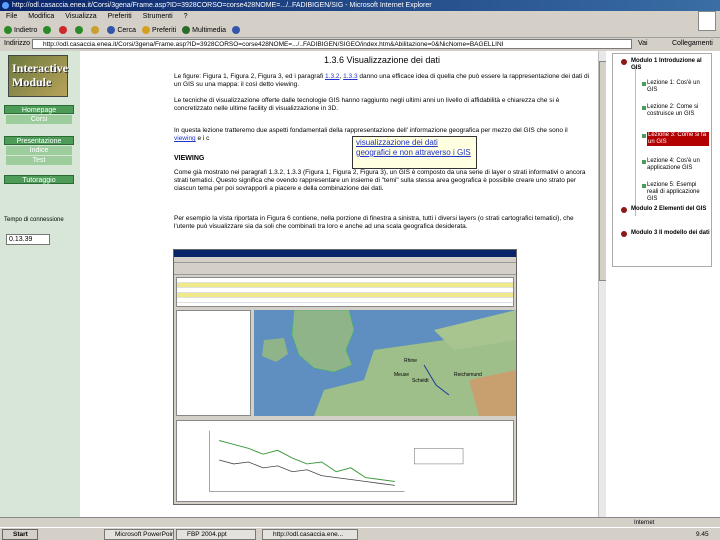 Image resolution: width=720 pixels, height=540 pixels. What do you see at coordinates (158, 16) in the screenshot?
I see `menu-tools: Strumenti` at bounding box center [158, 16].